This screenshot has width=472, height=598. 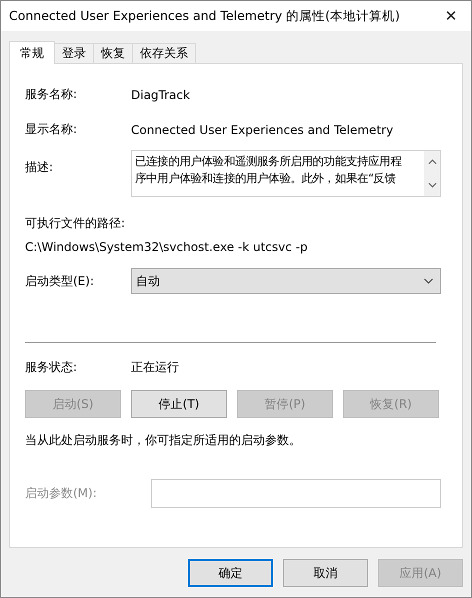 What do you see at coordinates (432, 185) in the screenshot?
I see `scroll-down-icon` at bounding box center [432, 185].